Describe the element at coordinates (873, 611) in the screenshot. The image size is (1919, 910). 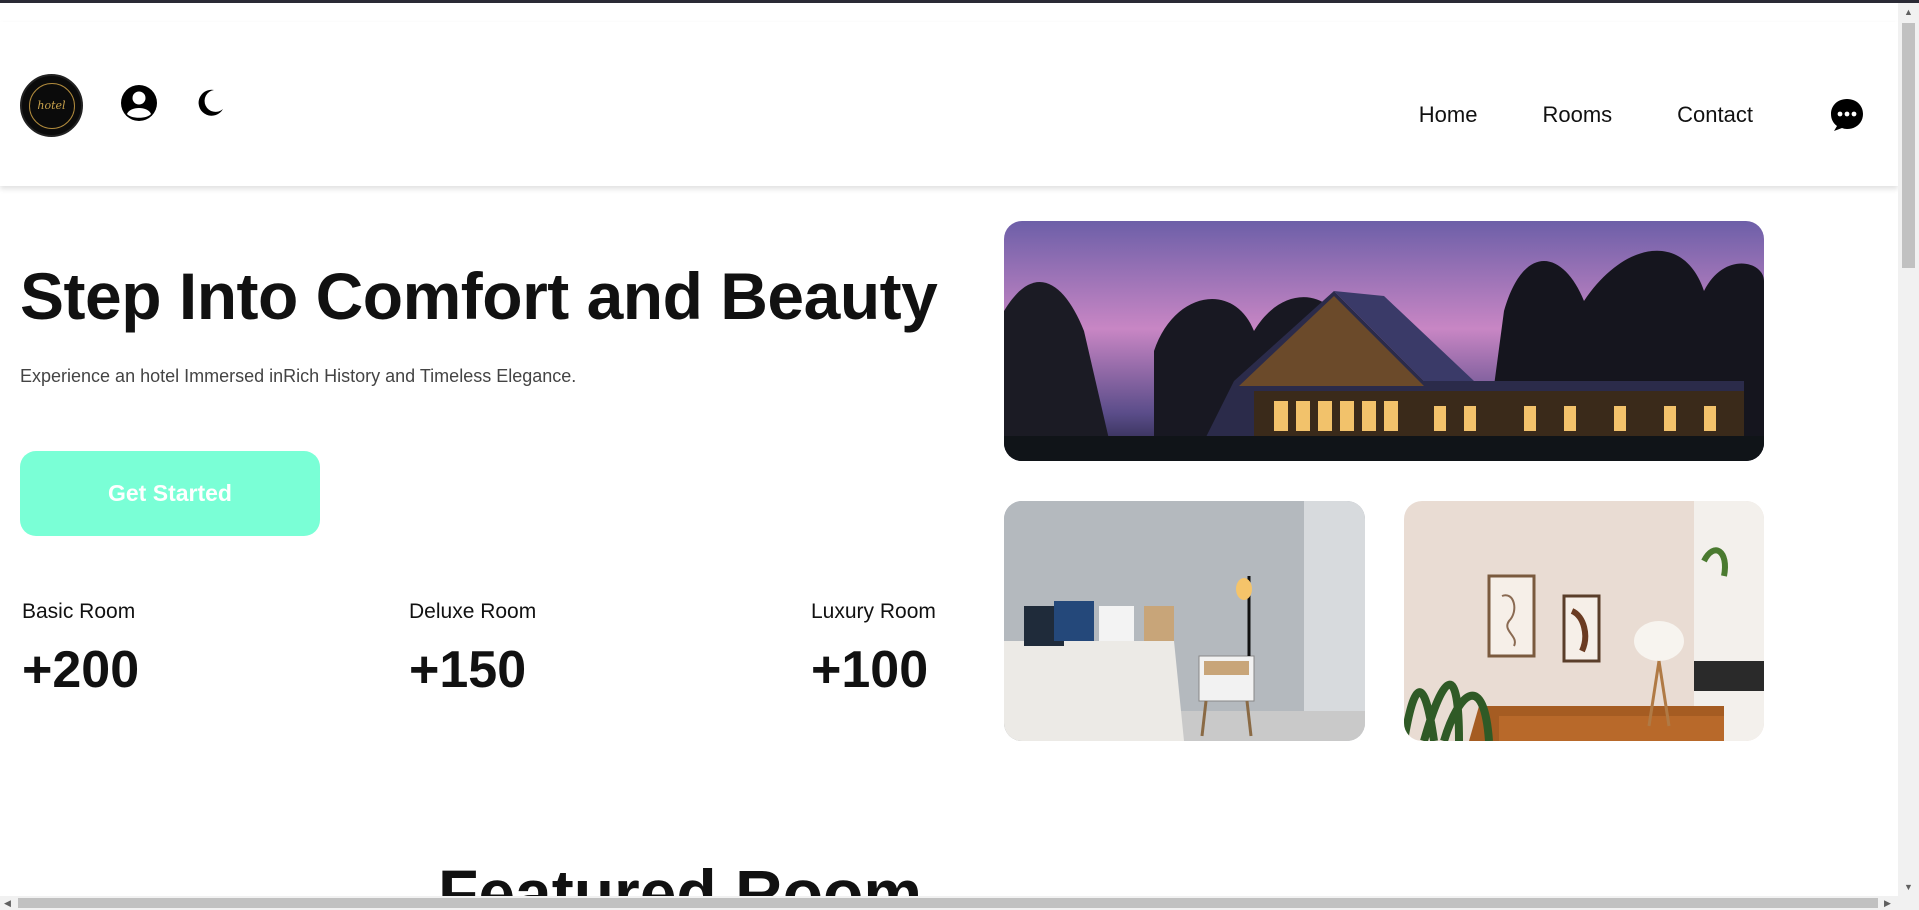
I see `stat-label: Luxury Room` at that location.